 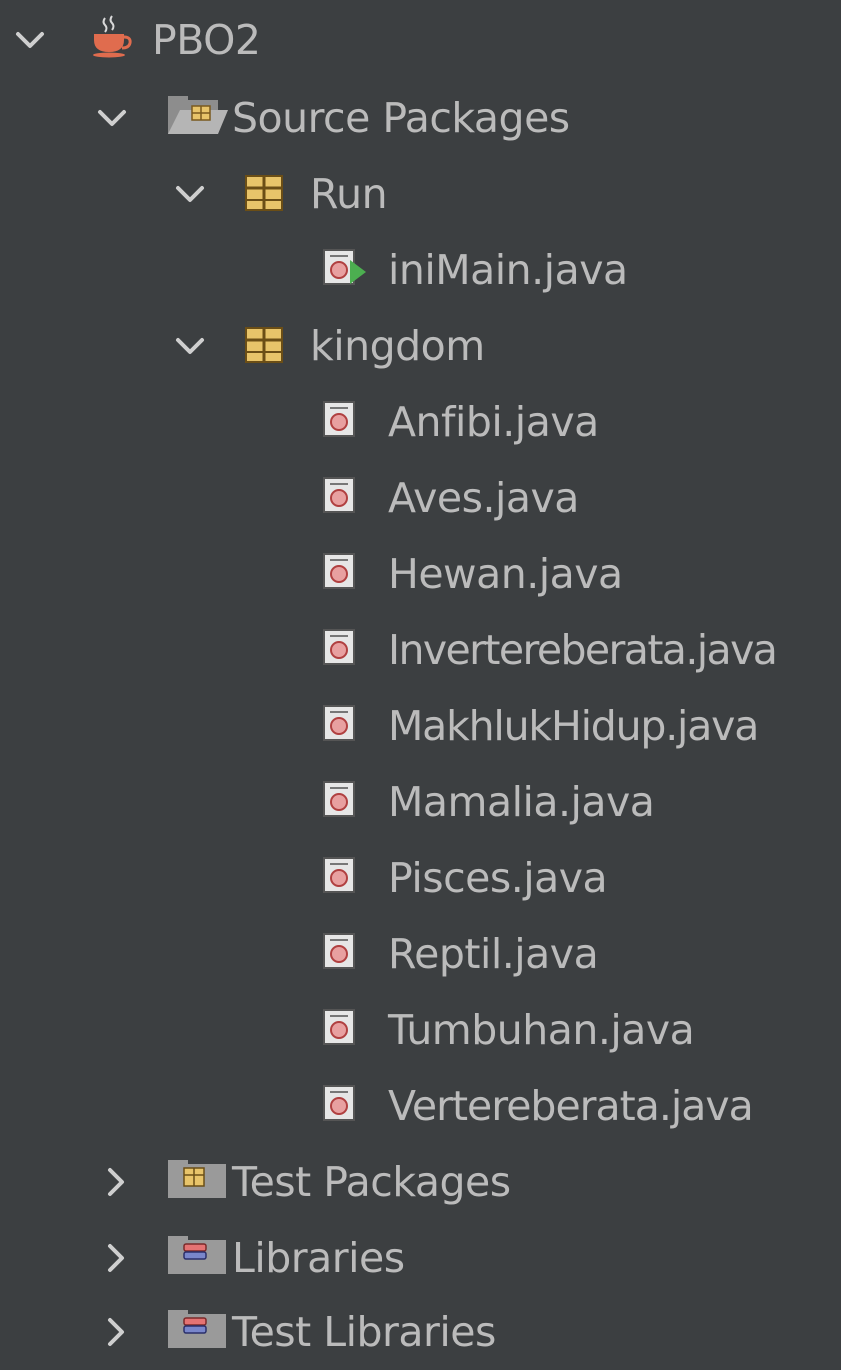 I want to click on tree-node-package-kingdom: kingdom, so click(x=420, y=346).